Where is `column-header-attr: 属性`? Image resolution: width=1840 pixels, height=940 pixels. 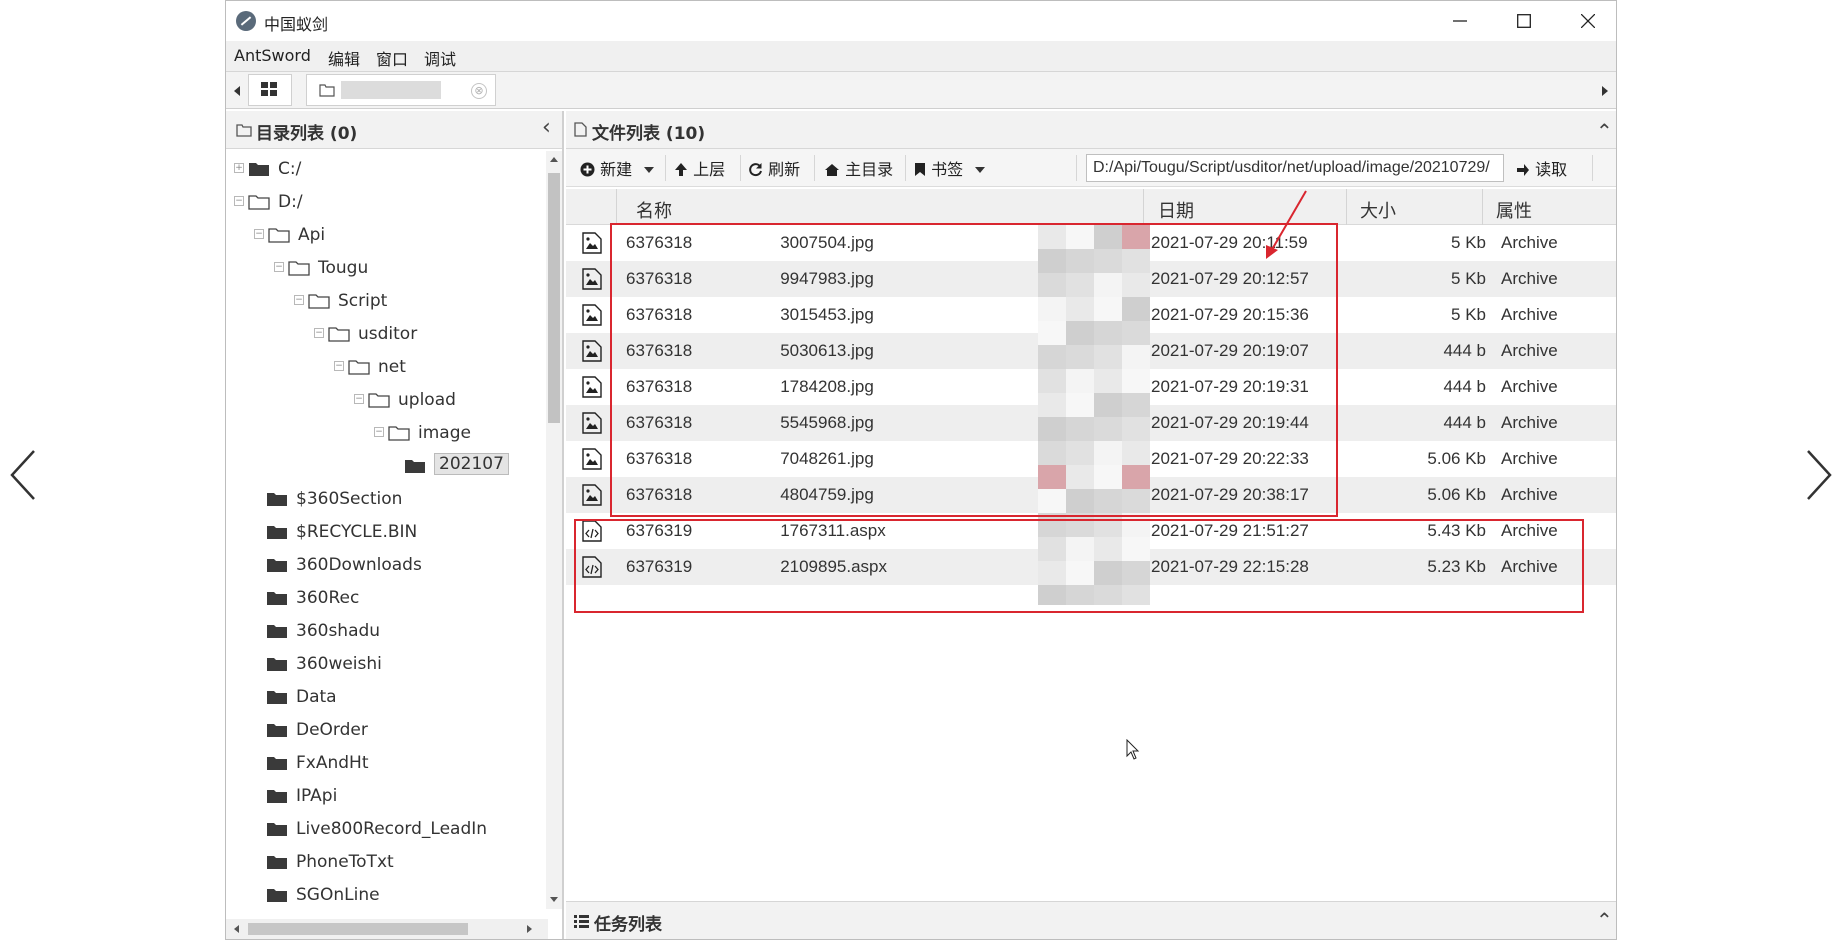 column-header-attr: 属性 is located at coordinates (1514, 210).